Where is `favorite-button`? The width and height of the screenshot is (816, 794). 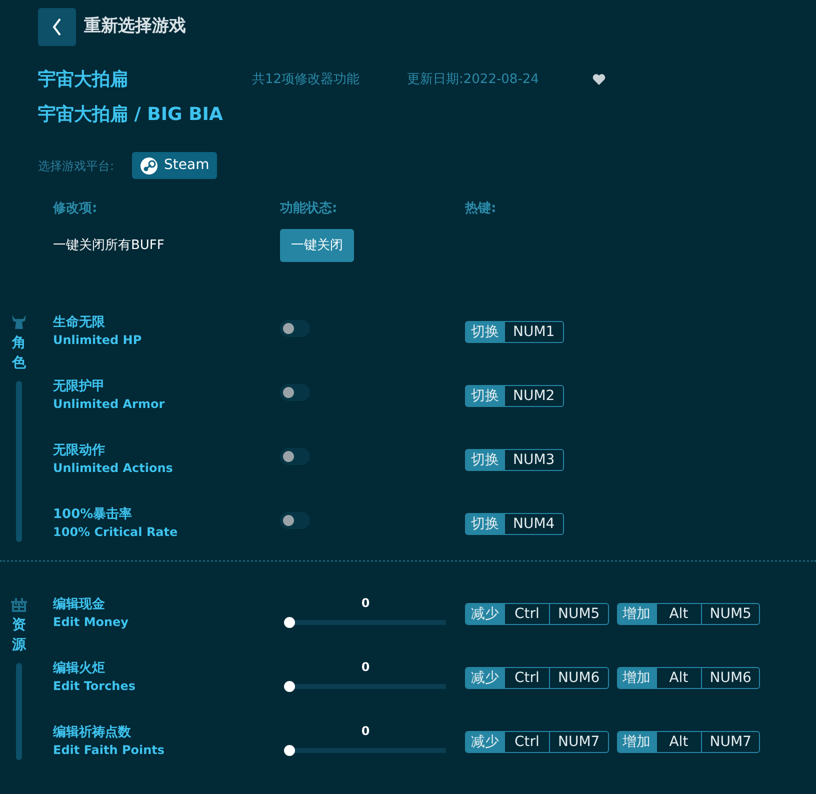
favorite-button is located at coordinates (599, 79).